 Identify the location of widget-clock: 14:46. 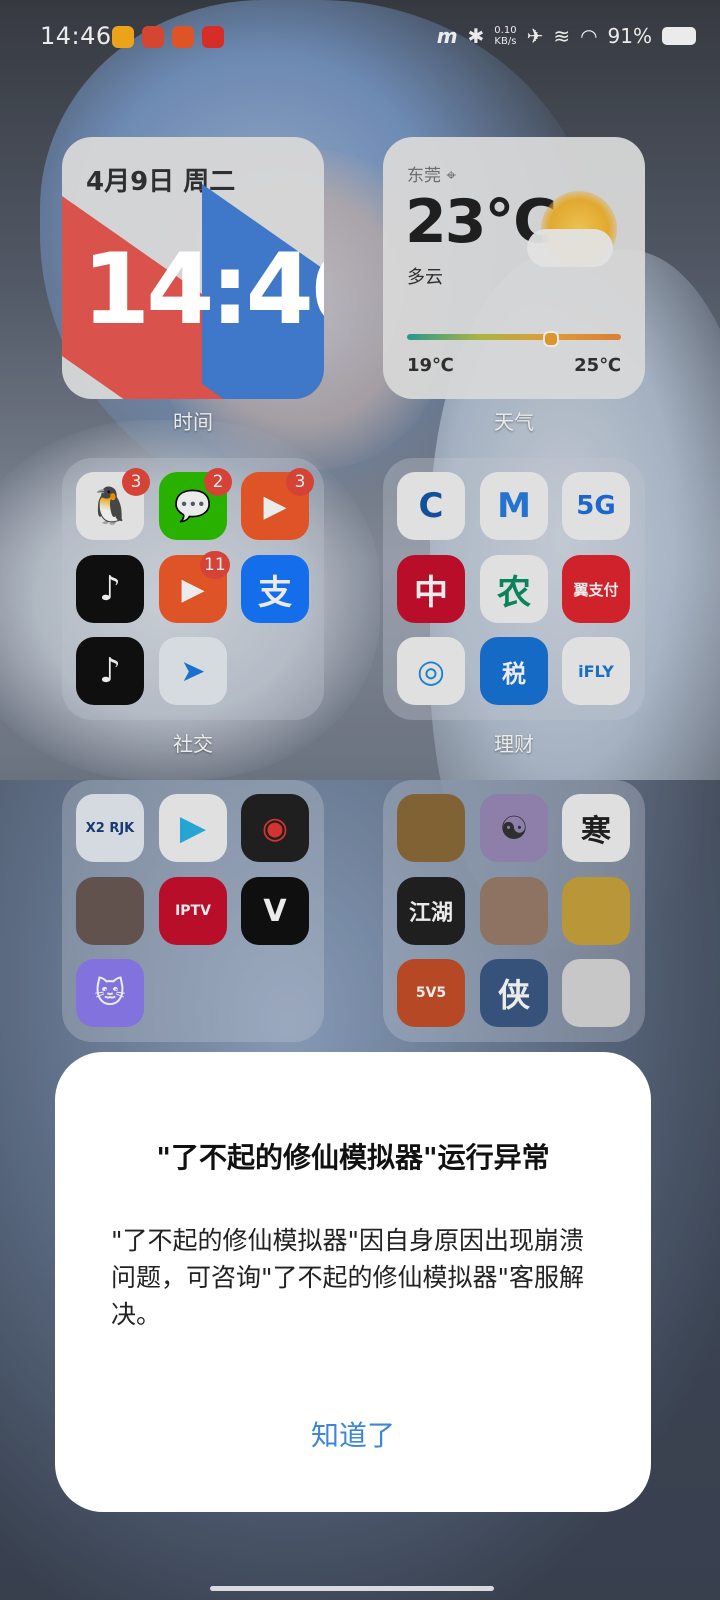
(203, 290).